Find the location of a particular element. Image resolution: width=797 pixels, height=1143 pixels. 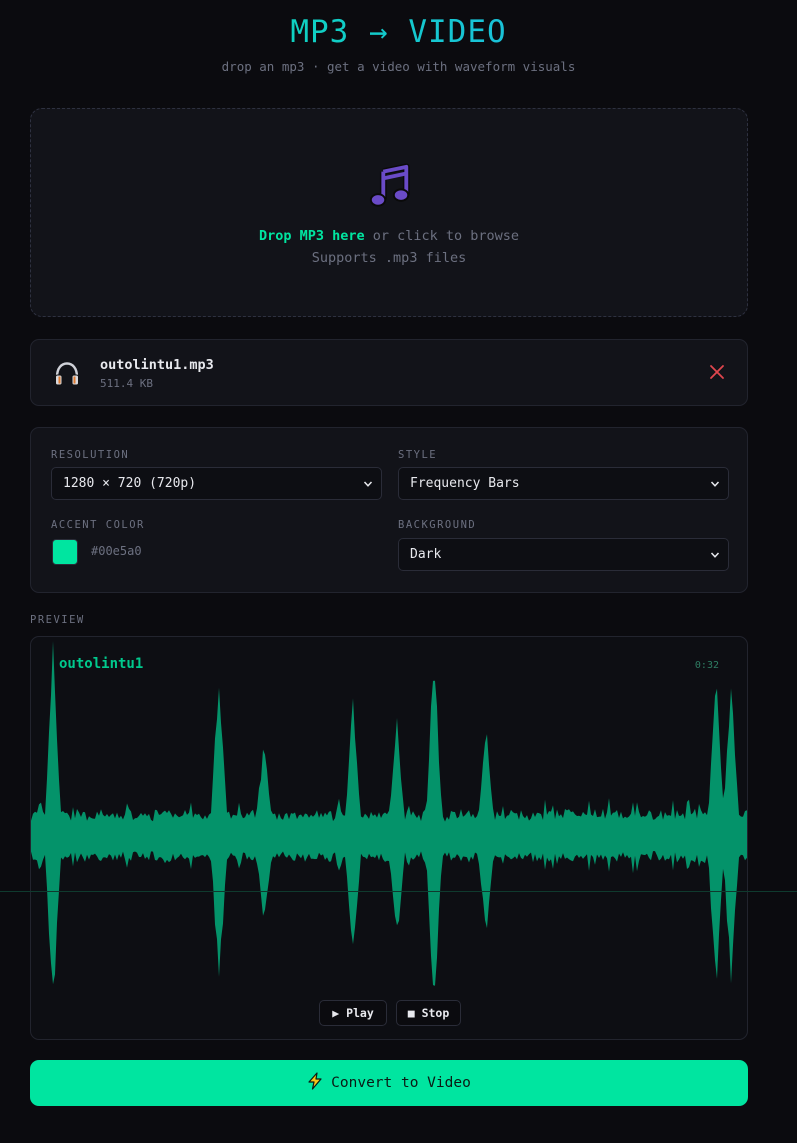

supported-formats: Supports .mp3 files is located at coordinates (389, 258).